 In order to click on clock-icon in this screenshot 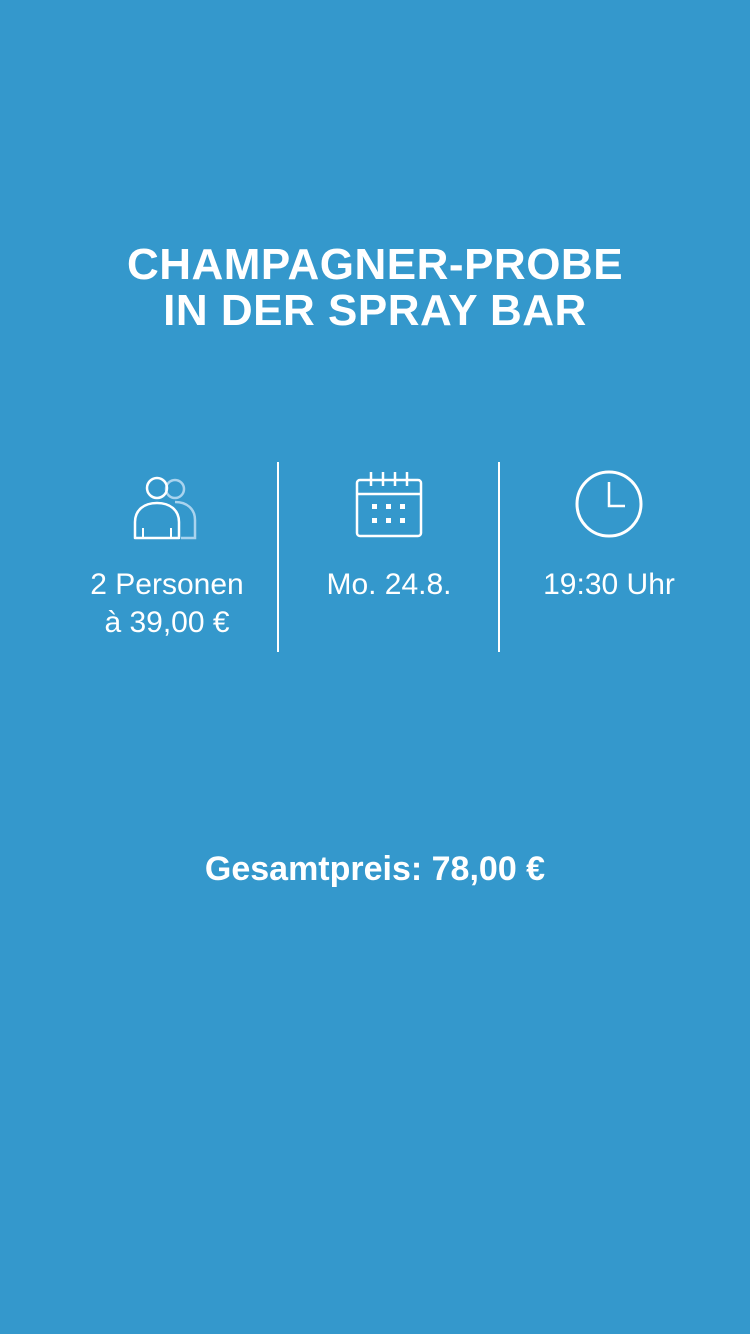, I will do `click(609, 504)`.